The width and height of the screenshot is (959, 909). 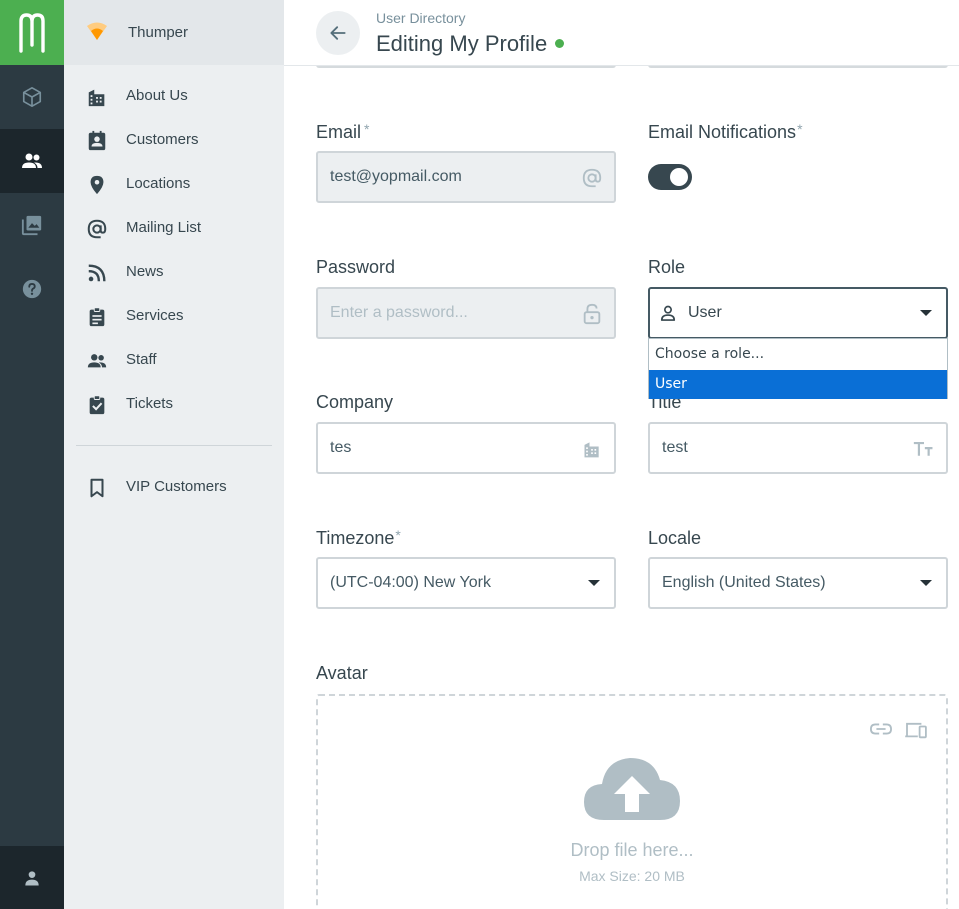 I want to click on company-field: tes, so click(x=466, y=448).